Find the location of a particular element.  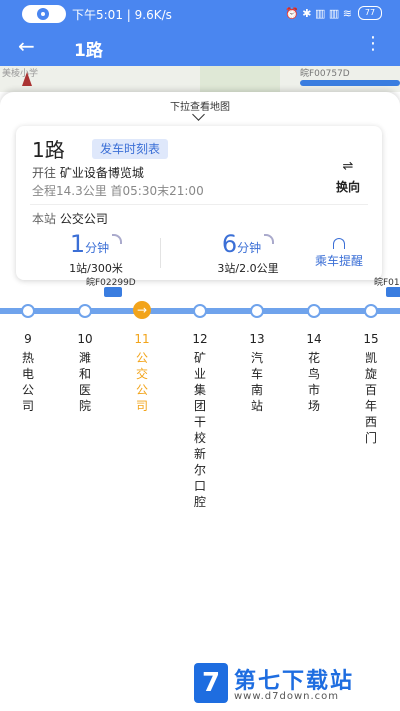

more-options-icon: ⋮ is located at coordinates (373, 44).